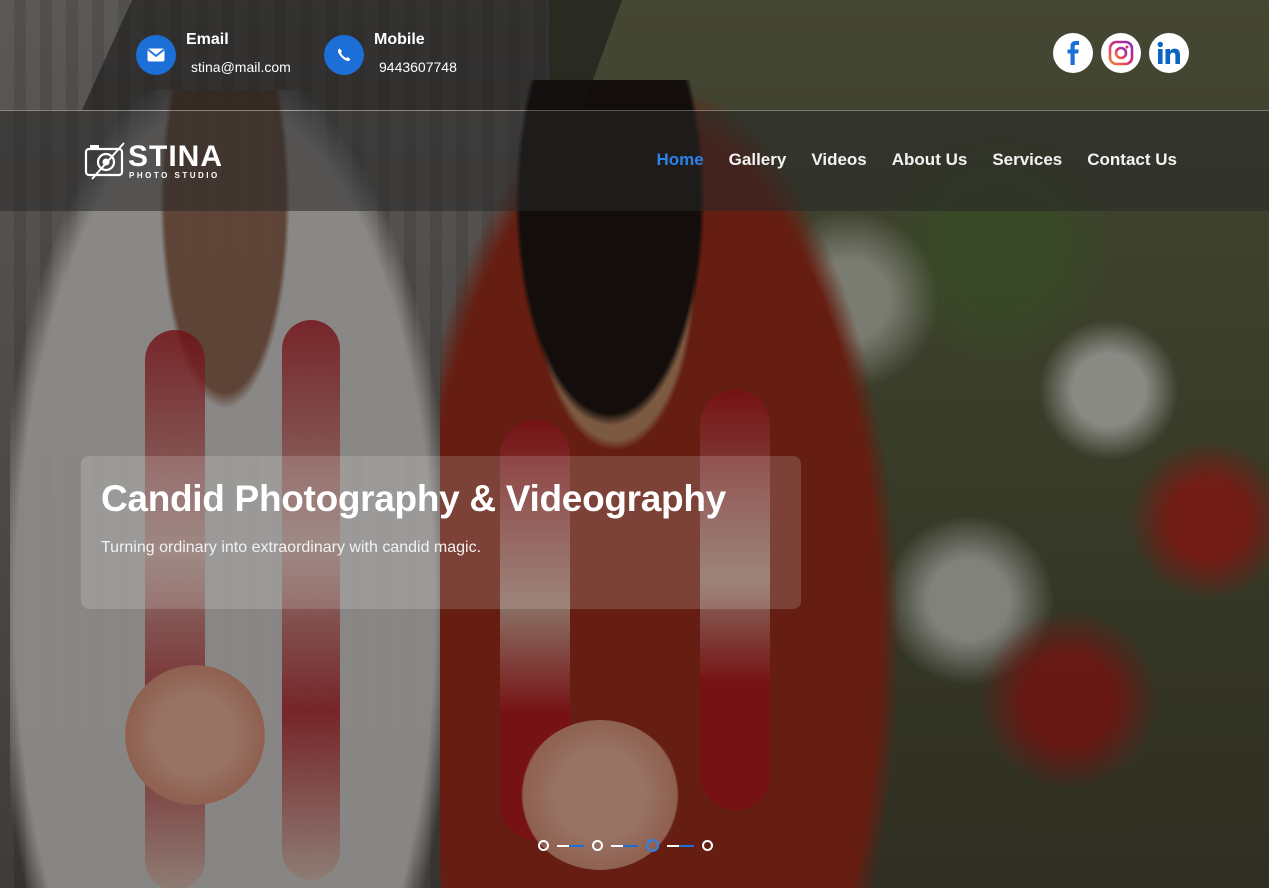  I want to click on logo-subtitle: PHOTO STUDIO, so click(174, 175).